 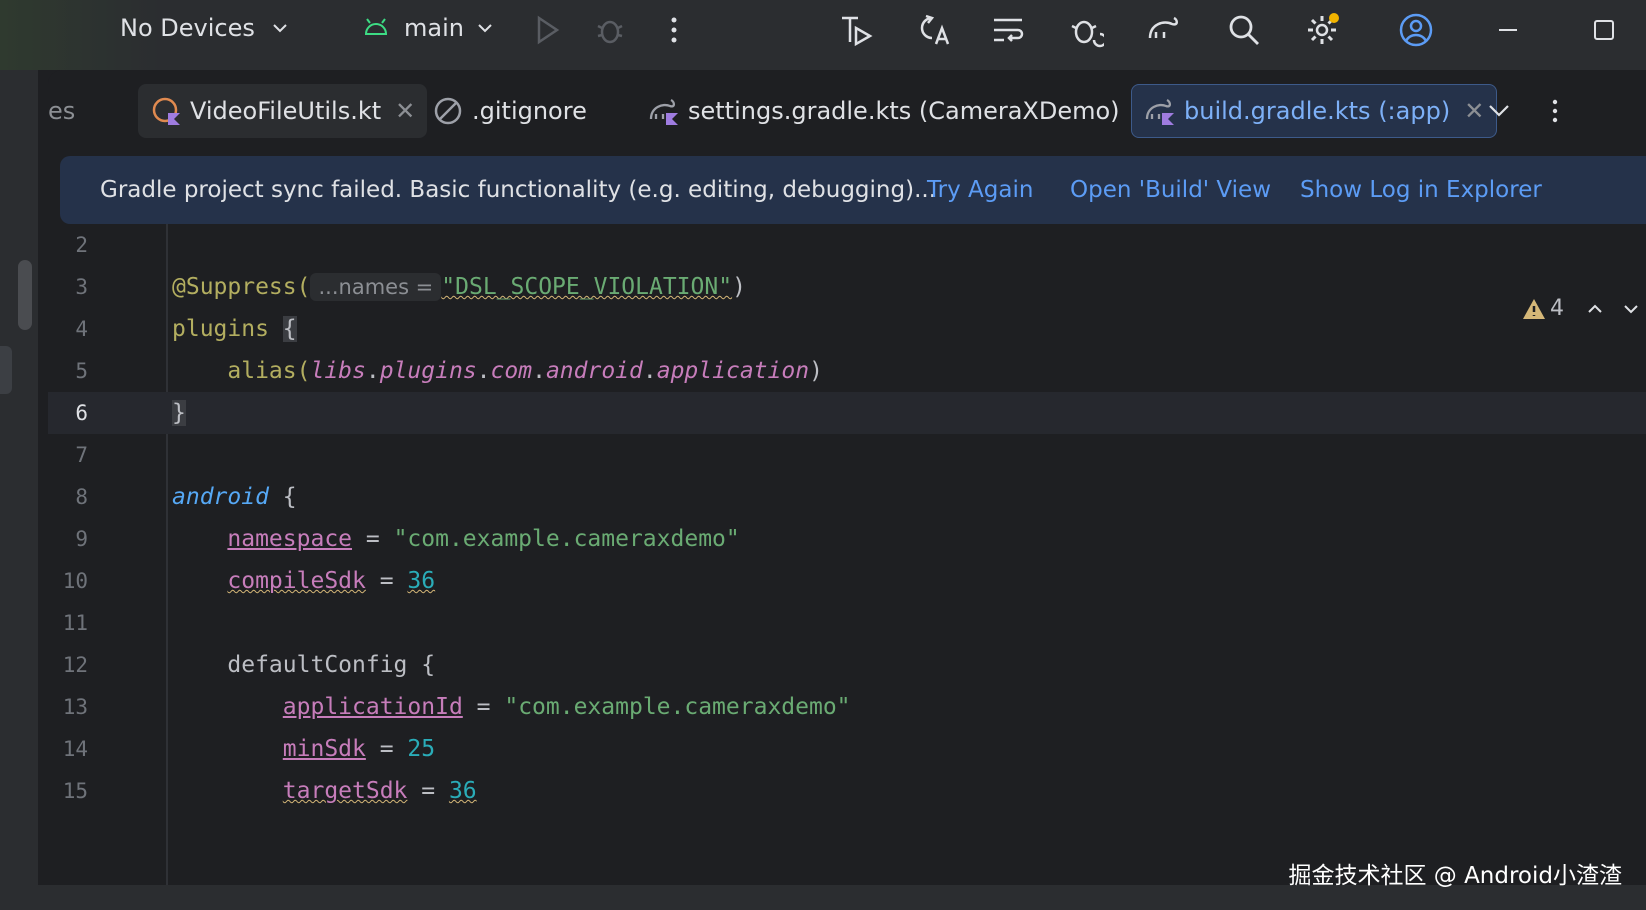 What do you see at coordinates (904, 111) in the screenshot?
I see `tab-label: settings.gradle.kts (CameraXDemo)` at bounding box center [904, 111].